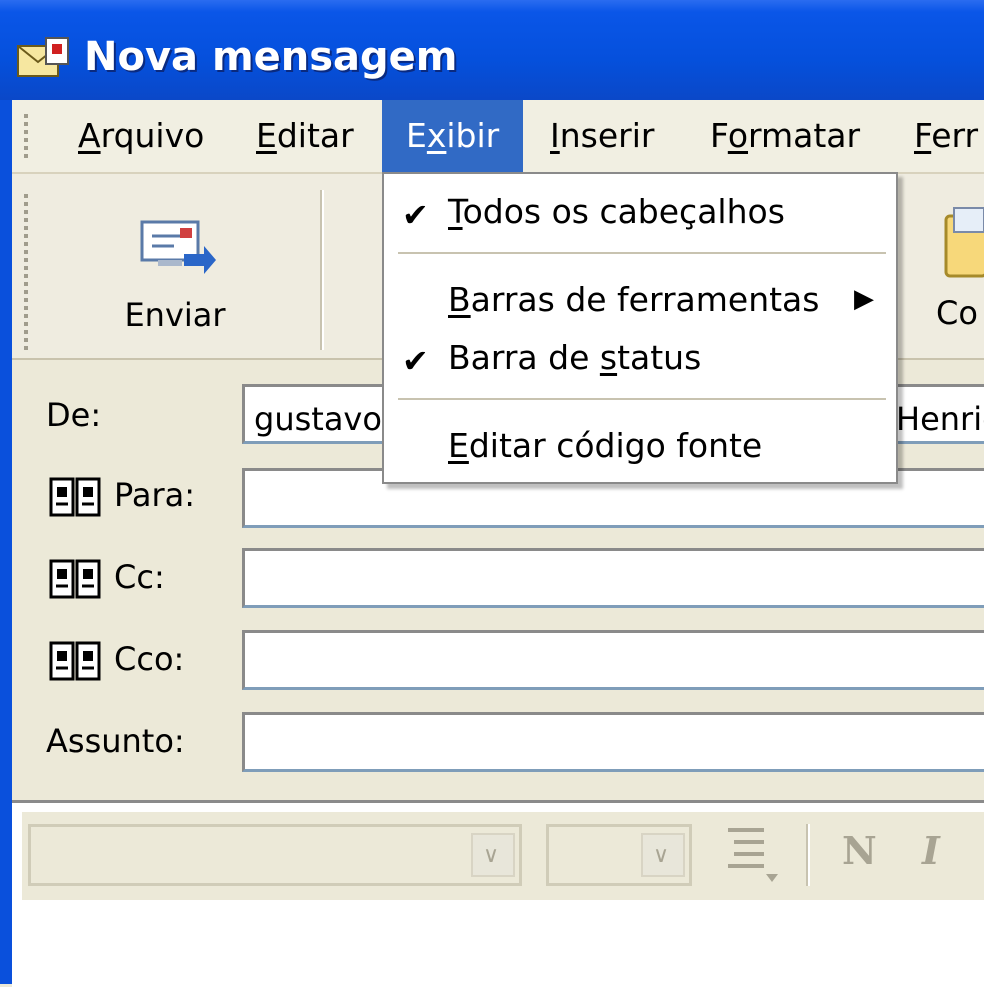 The width and height of the screenshot is (984, 987). What do you see at coordinates (26, 137) in the screenshot?
I see `menu-bar-grip` at bounding box center [26, 137].